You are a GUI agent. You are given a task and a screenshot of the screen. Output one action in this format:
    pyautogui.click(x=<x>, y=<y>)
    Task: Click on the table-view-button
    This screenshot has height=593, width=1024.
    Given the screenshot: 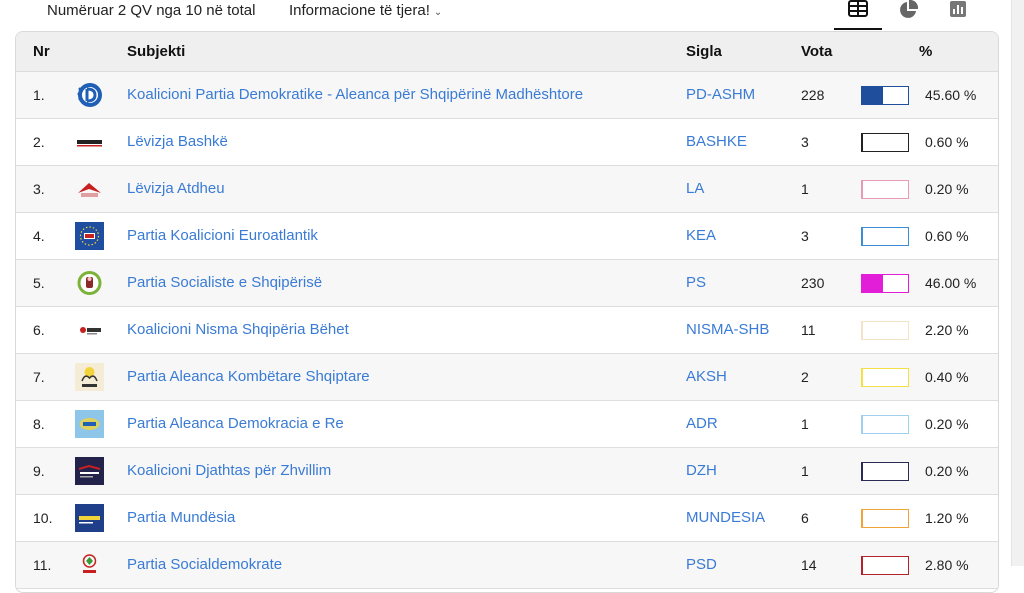 What is the action you would take?
    pyautogui.click(x=858, y=15)
    